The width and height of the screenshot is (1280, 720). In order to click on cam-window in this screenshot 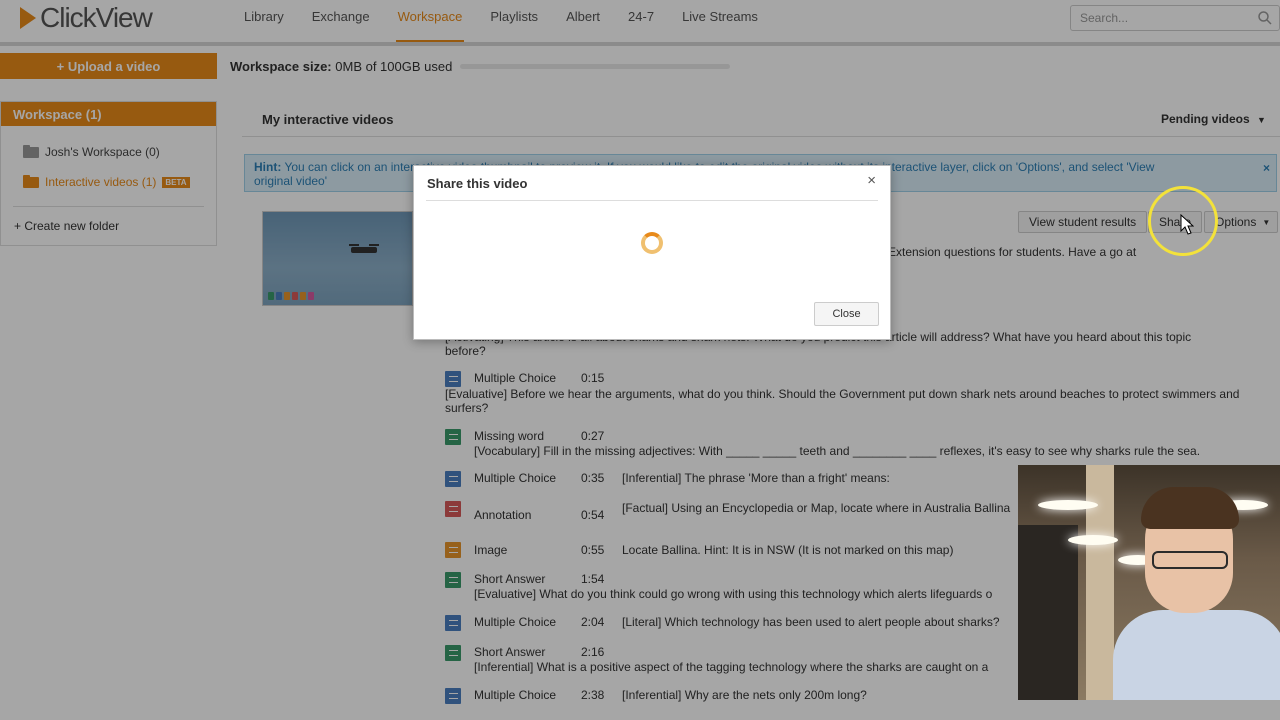, I will do `click(1048, 612)`.